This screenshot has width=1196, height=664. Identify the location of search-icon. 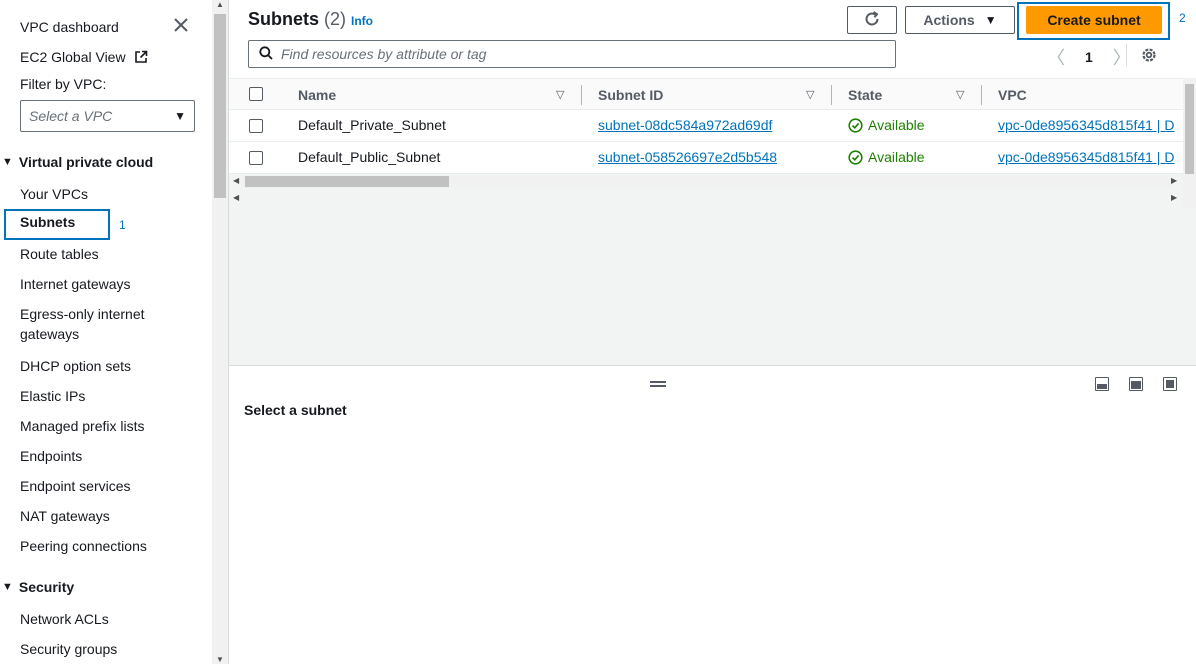
(266, 54).